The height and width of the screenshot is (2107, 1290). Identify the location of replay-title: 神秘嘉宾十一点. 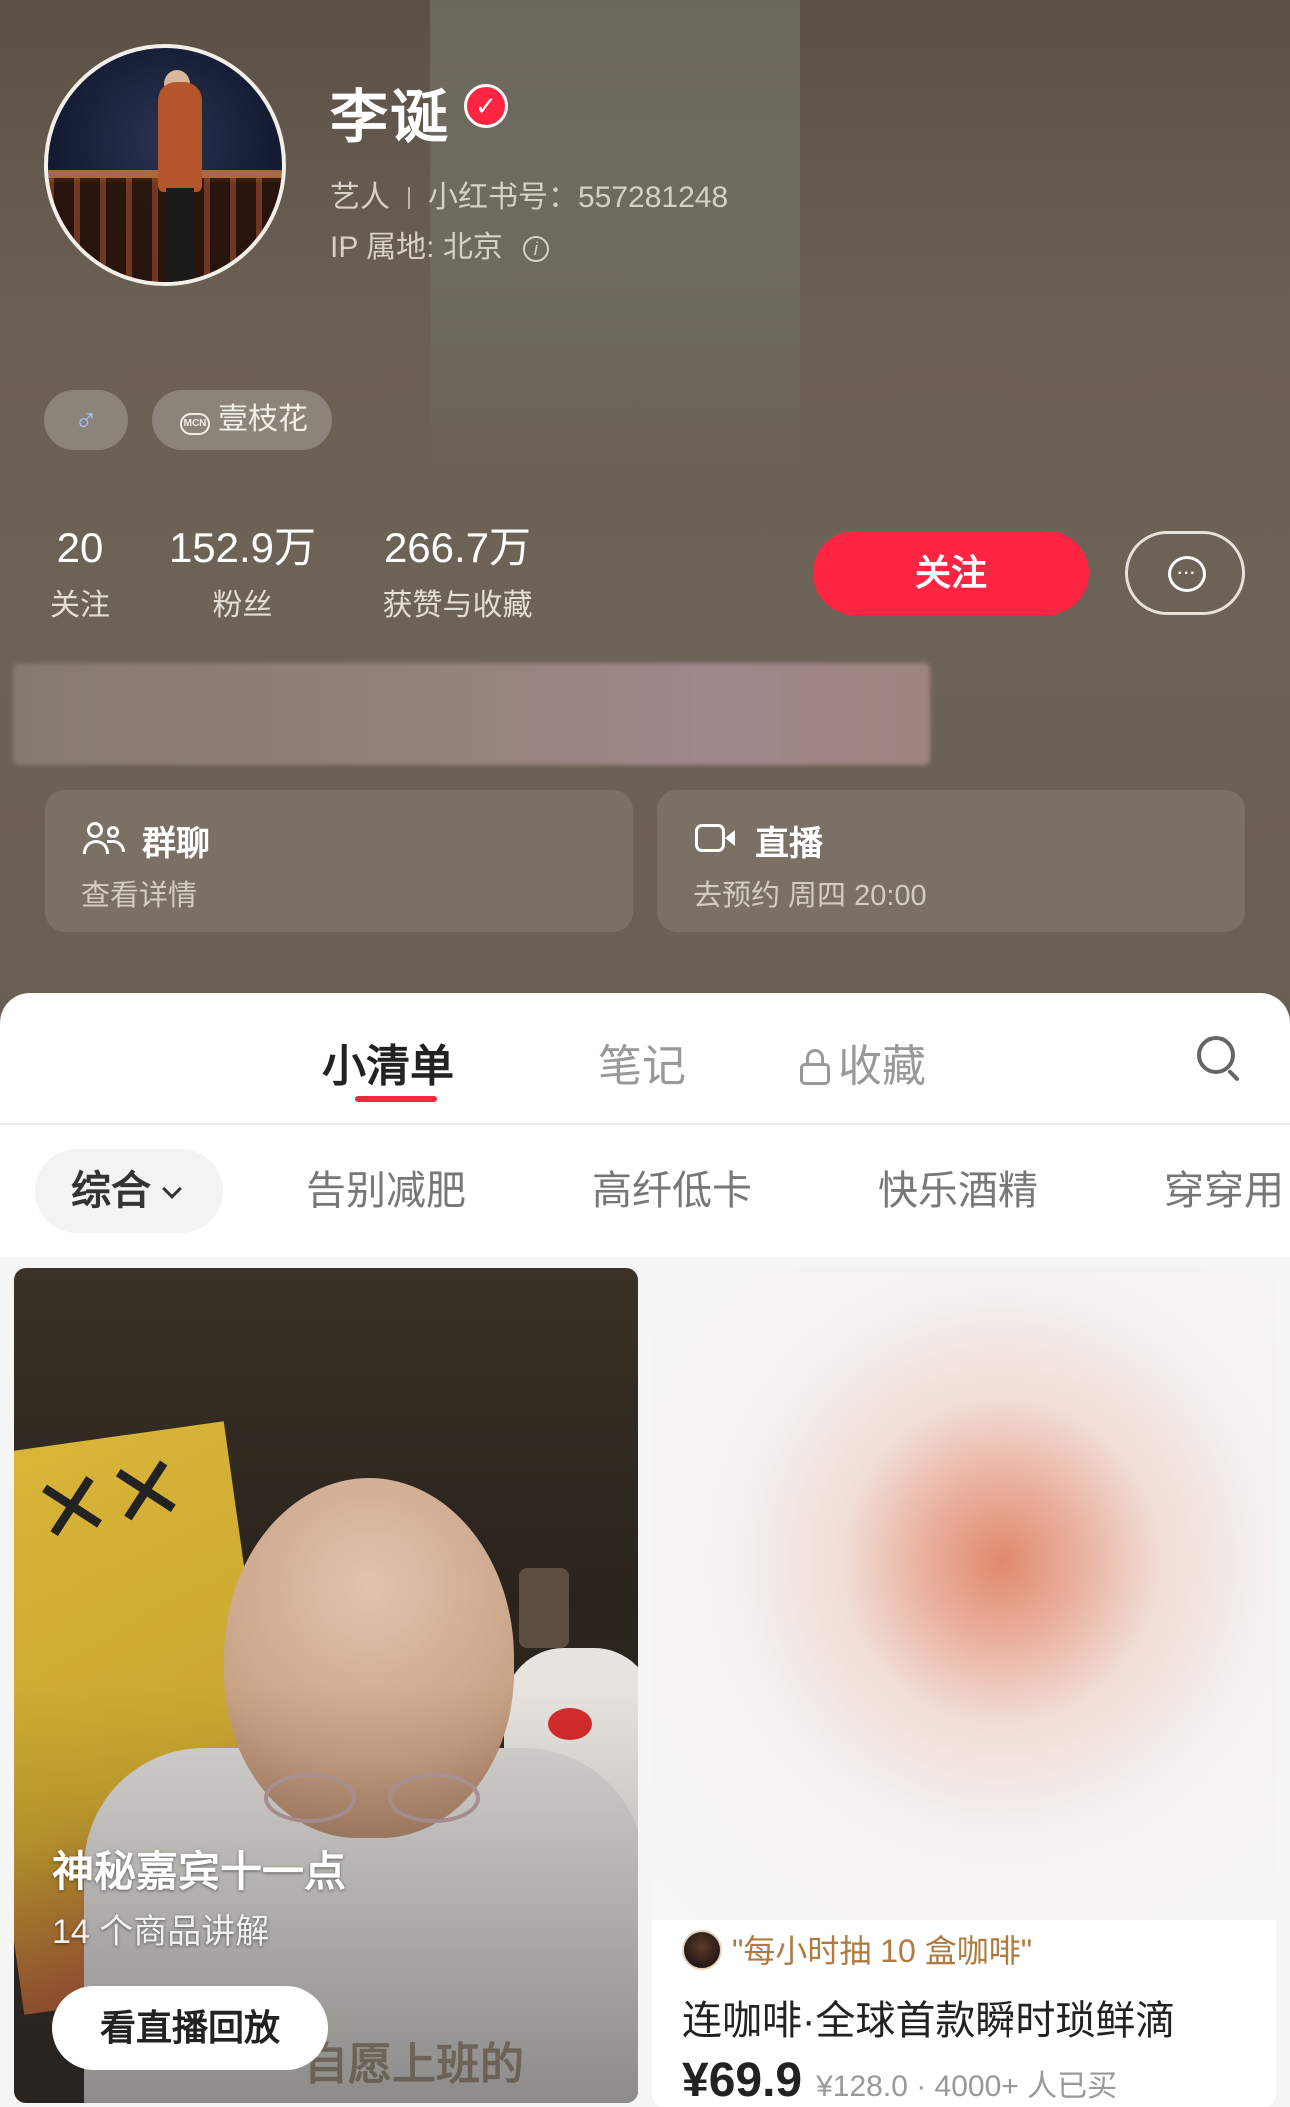
(199, 1871).